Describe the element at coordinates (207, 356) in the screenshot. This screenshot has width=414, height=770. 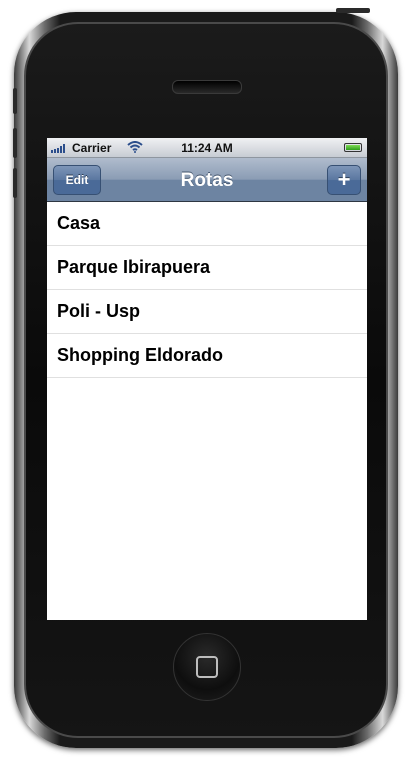
I see `list-item: Shopping Eldorado` at that location.